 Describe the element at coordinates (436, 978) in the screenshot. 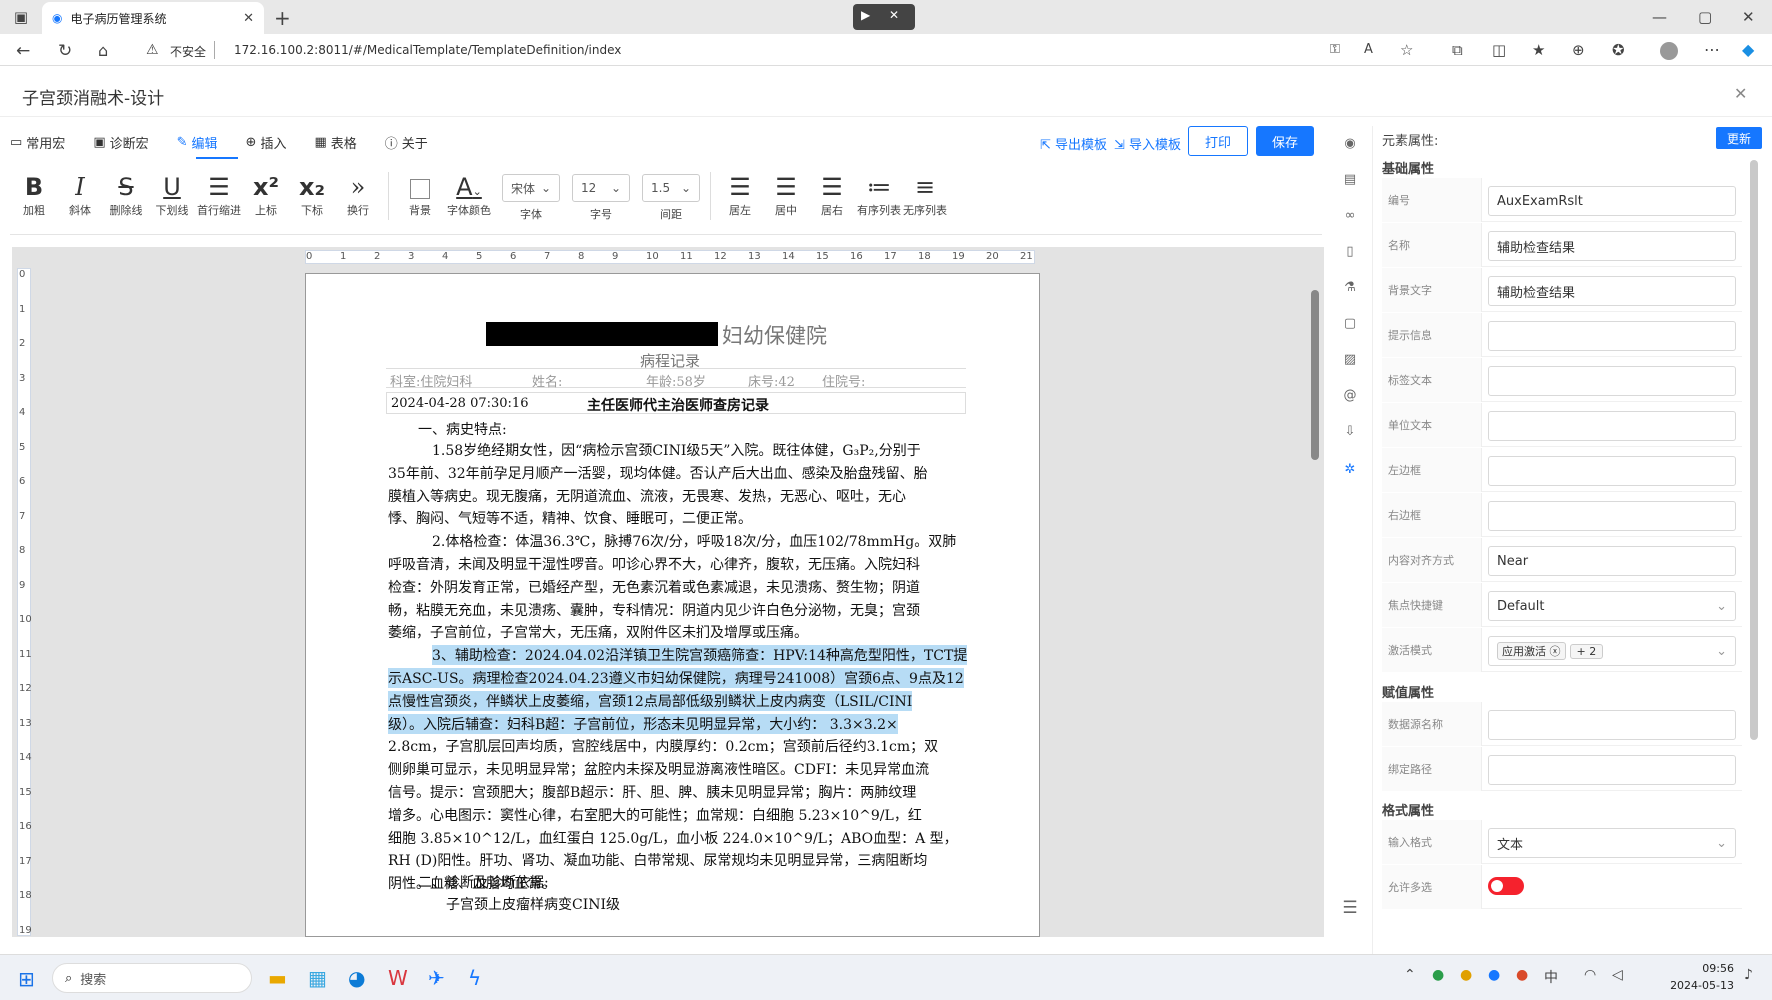

I see `im-icon: ✈` at that location.